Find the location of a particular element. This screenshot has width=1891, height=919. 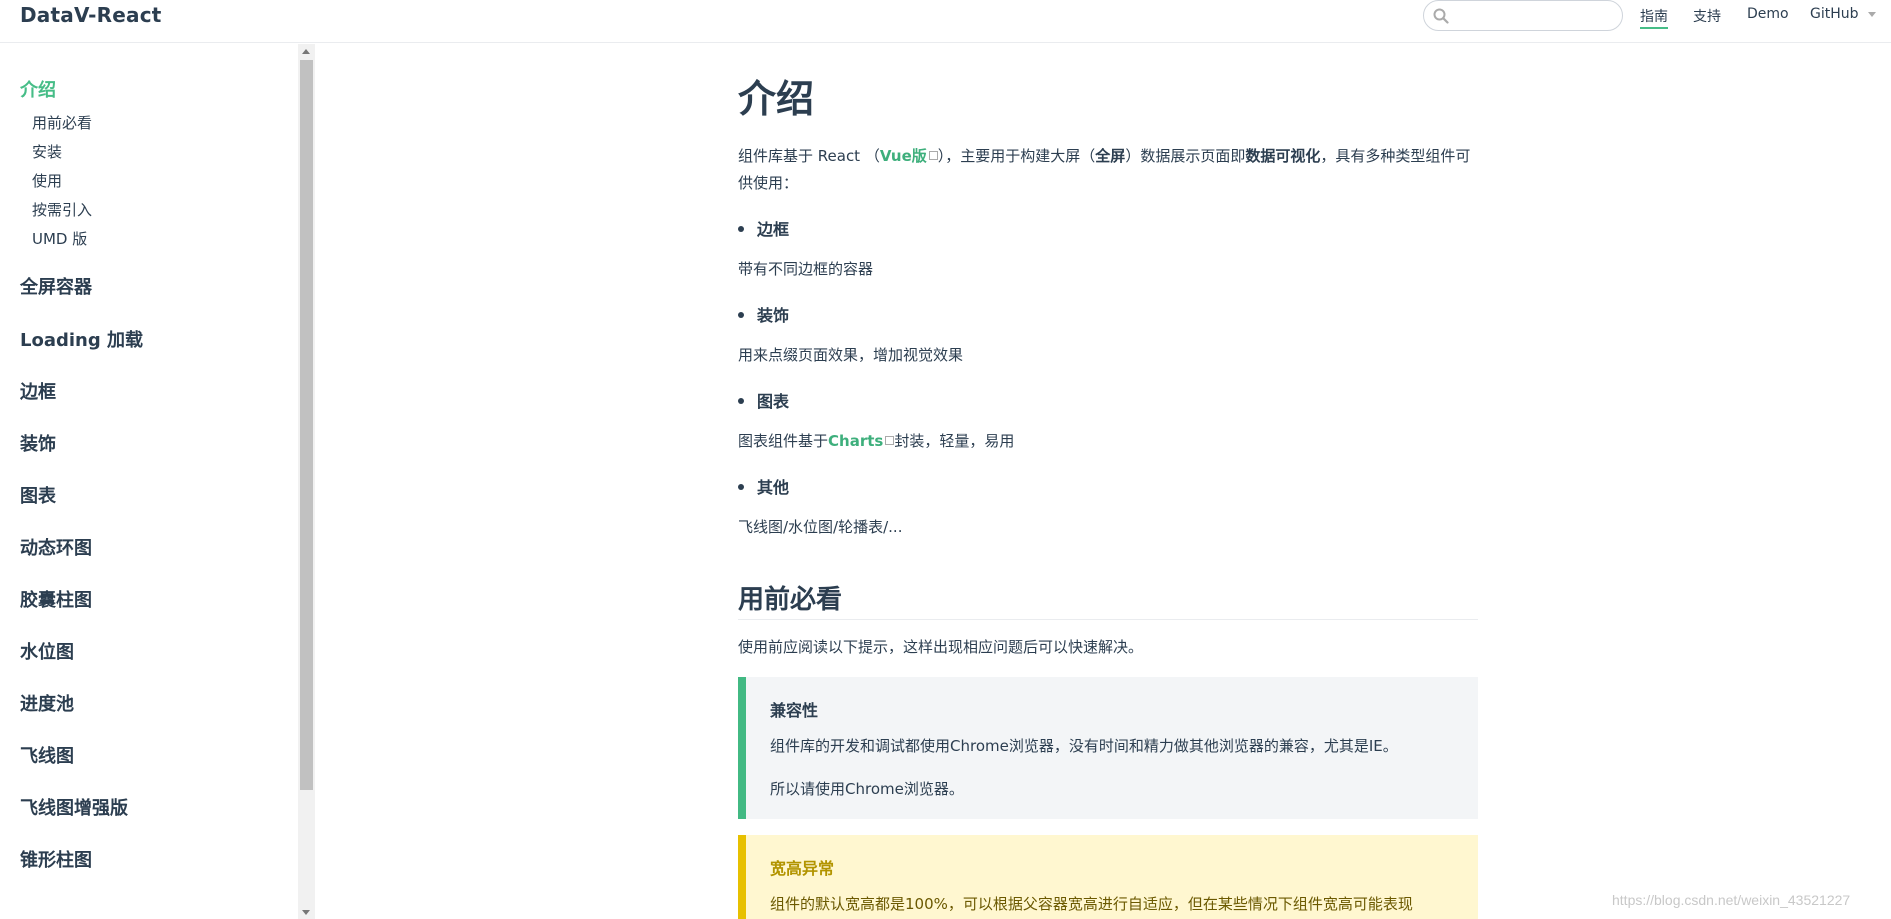

nav-link-support: 支持 is located at coordinates (1707, 16).